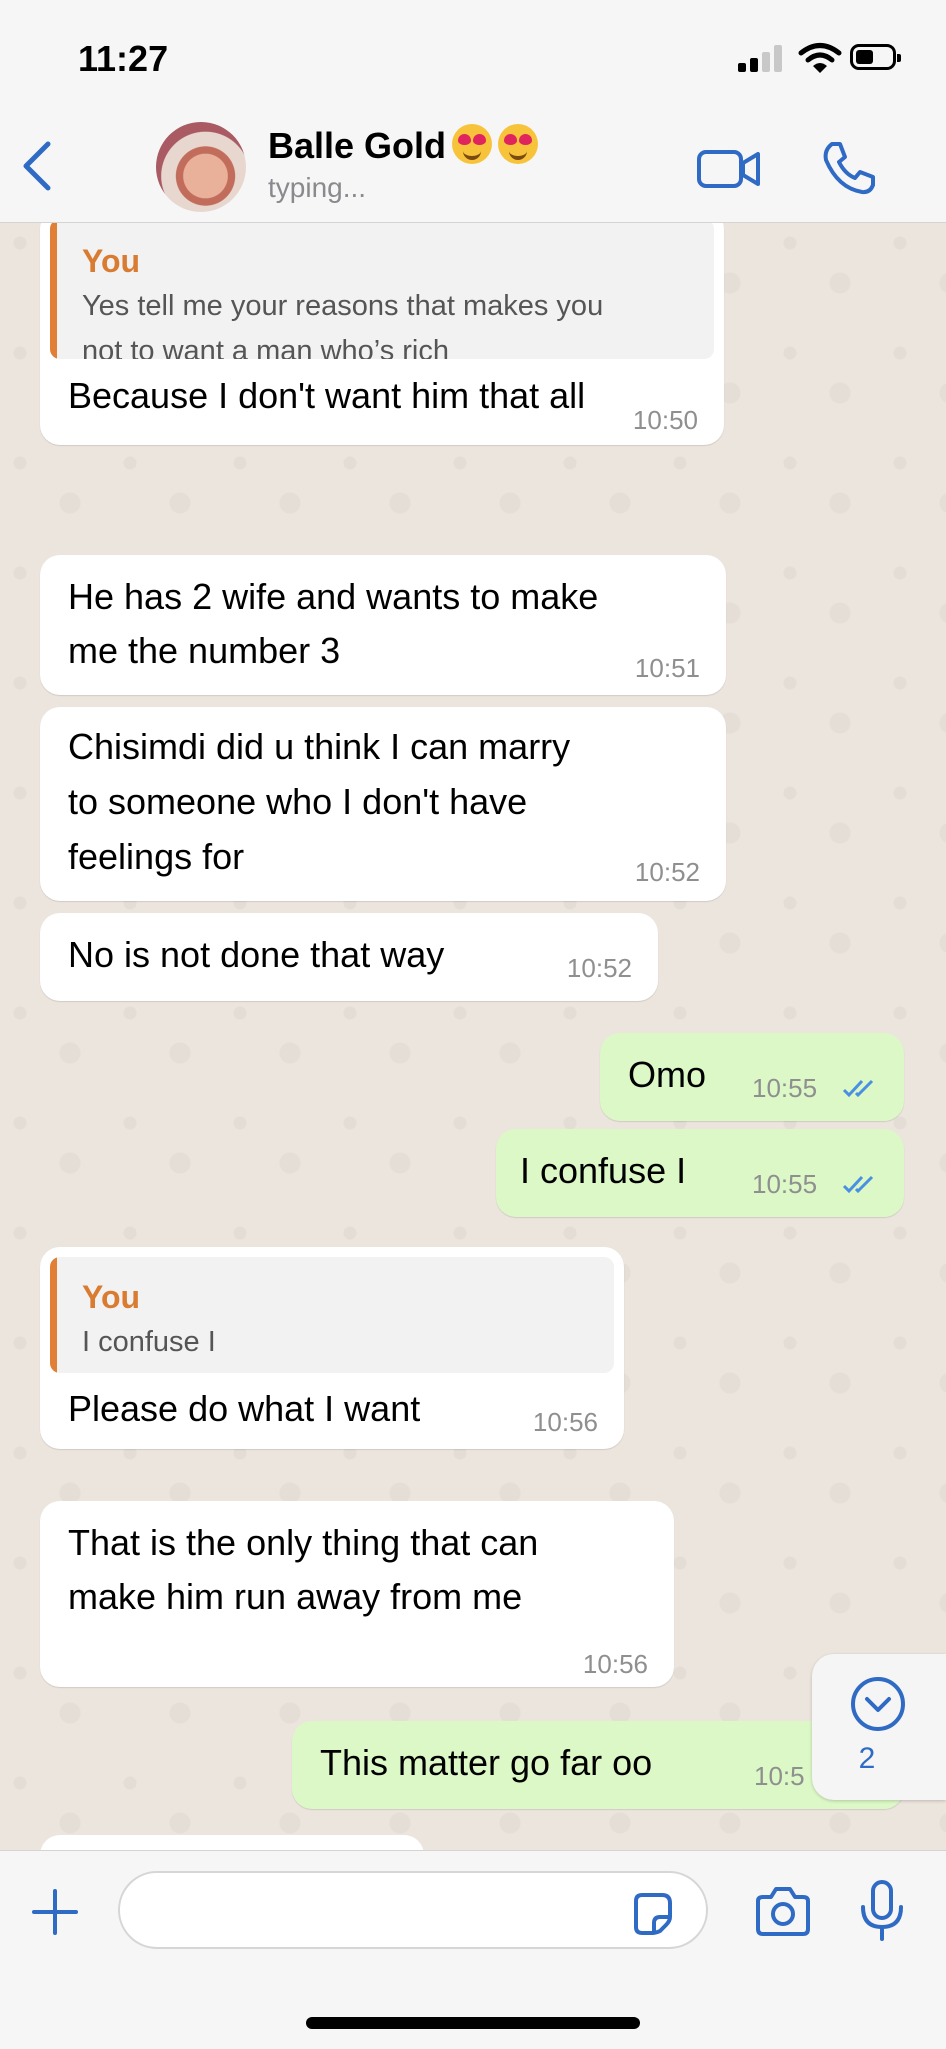  I want to click on message-time: 10:51, so click(667, 668).